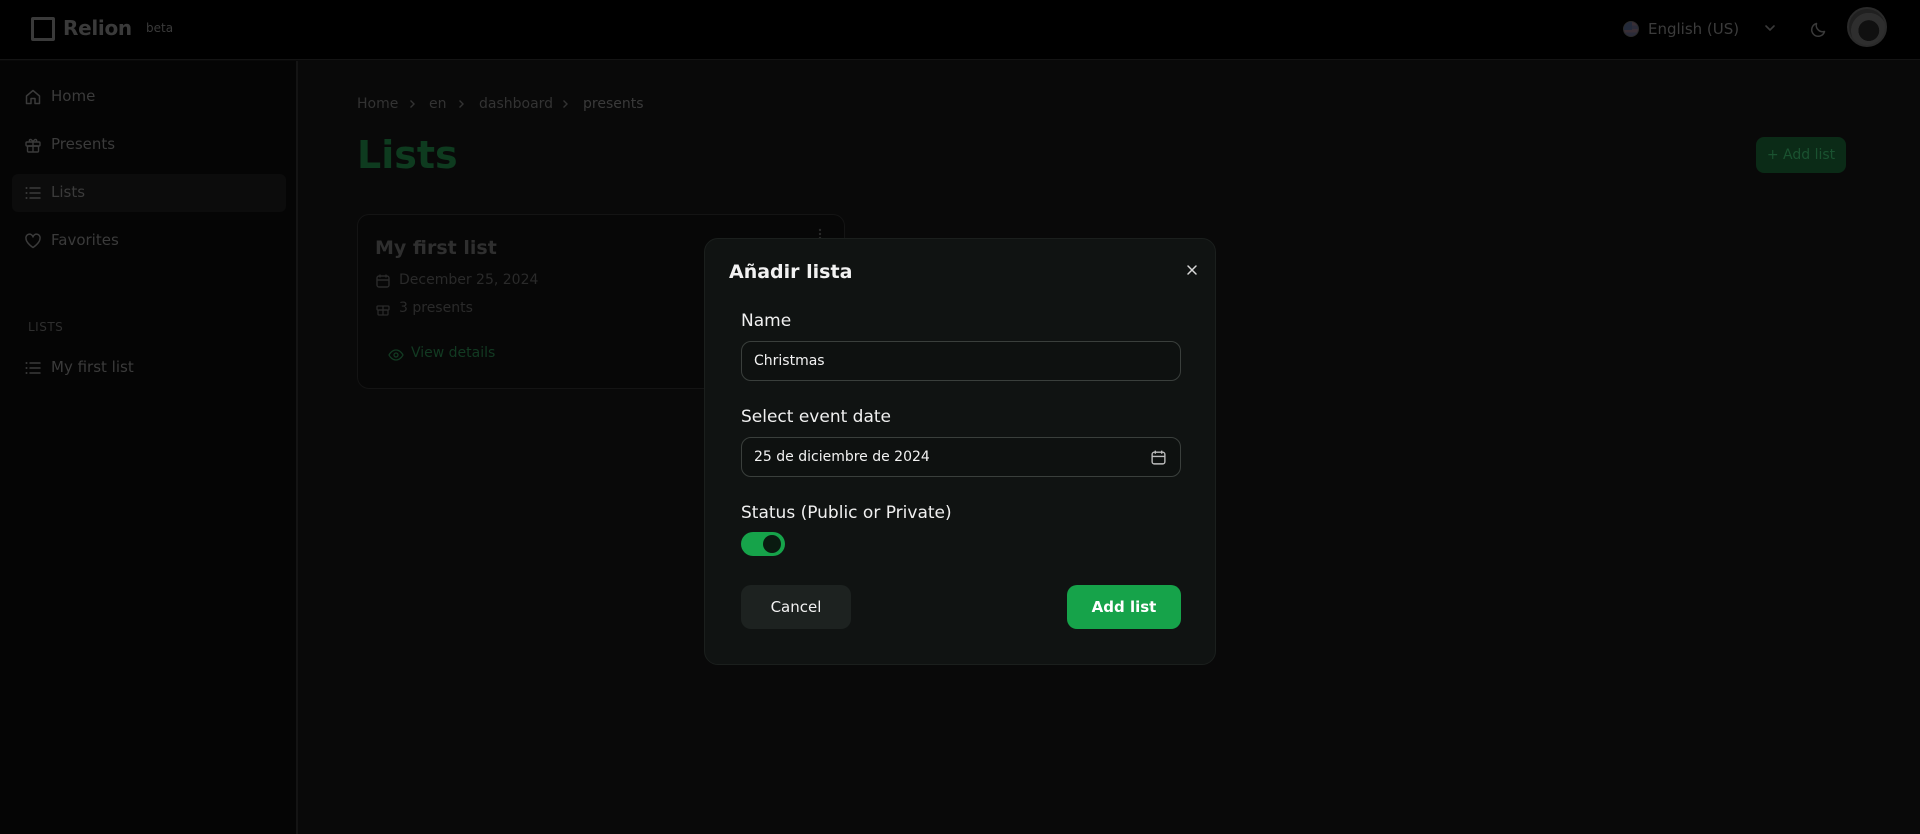 This screenshot has width=1920, height=834. I want to click on name-input, so click(961, 361).